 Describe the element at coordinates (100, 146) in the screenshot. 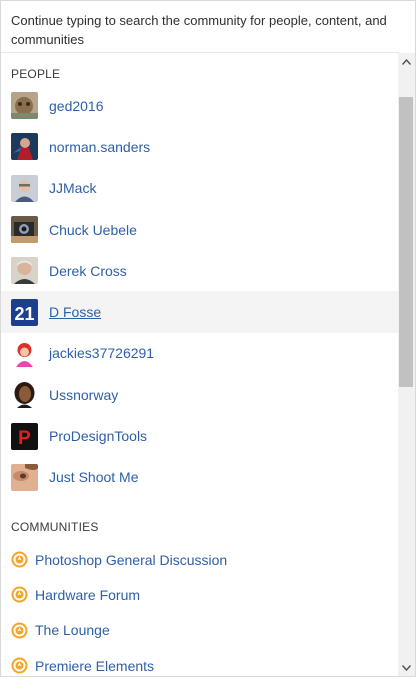

I see `person-name: norman.sanders` at that location.